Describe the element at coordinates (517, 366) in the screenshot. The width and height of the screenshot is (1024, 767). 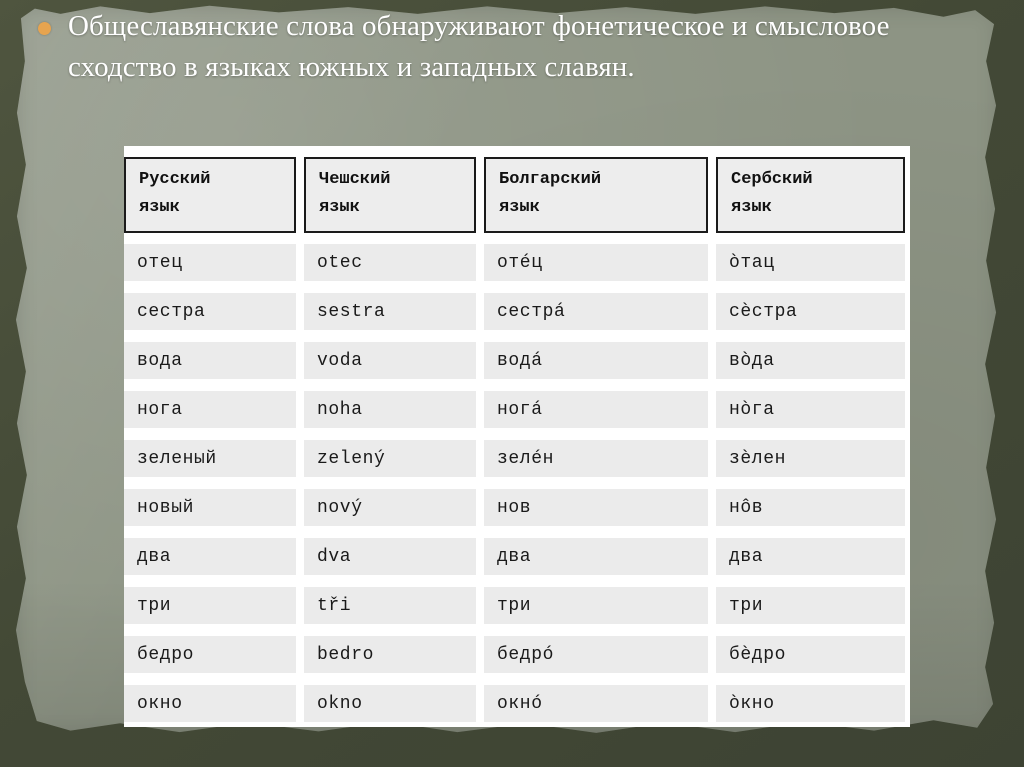
I see `table-row: вода voda водá вòда` at that location.